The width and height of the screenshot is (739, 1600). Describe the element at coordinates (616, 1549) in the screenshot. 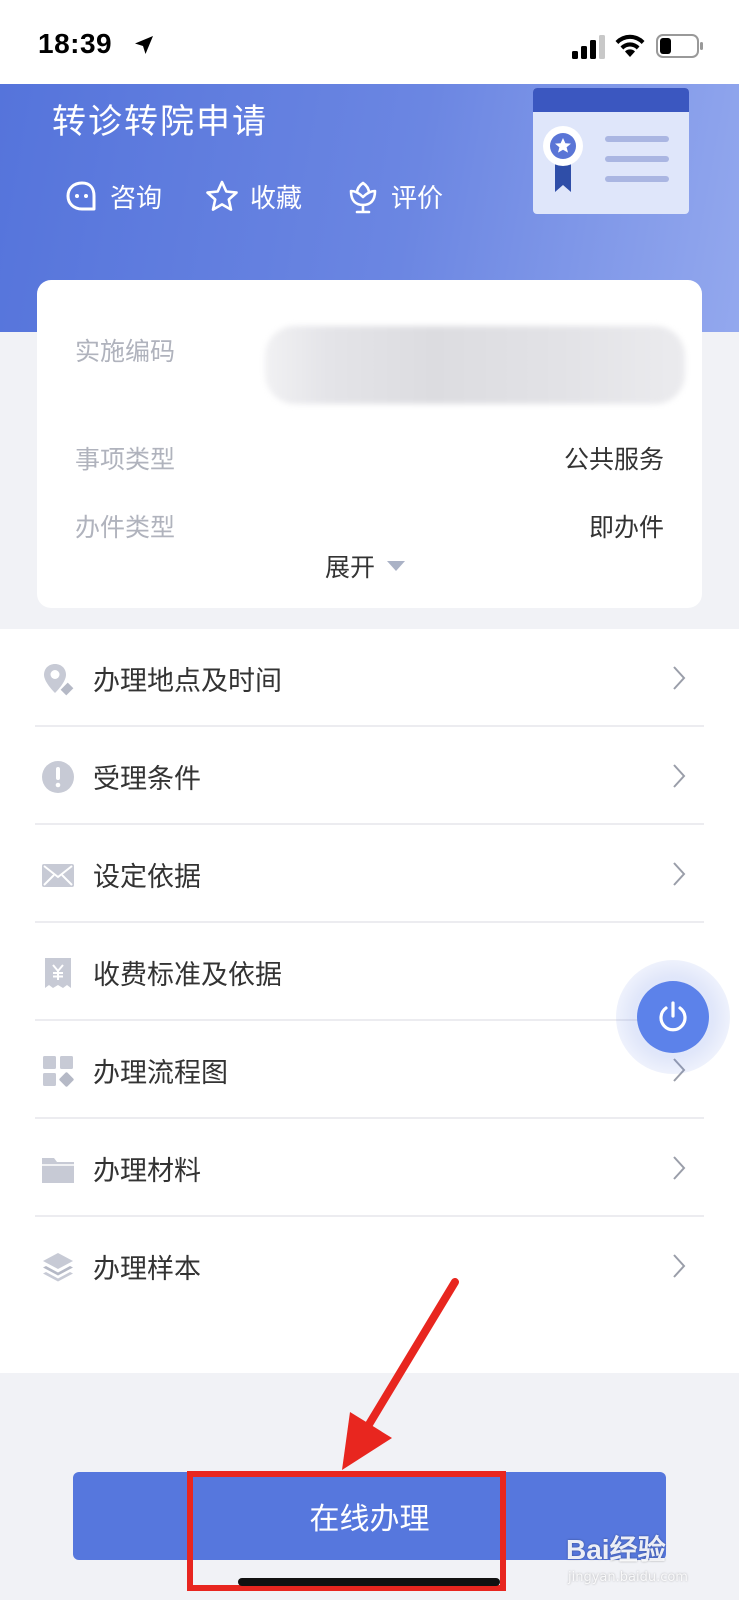

I see `watermark-logo: Bai经验` at that location.